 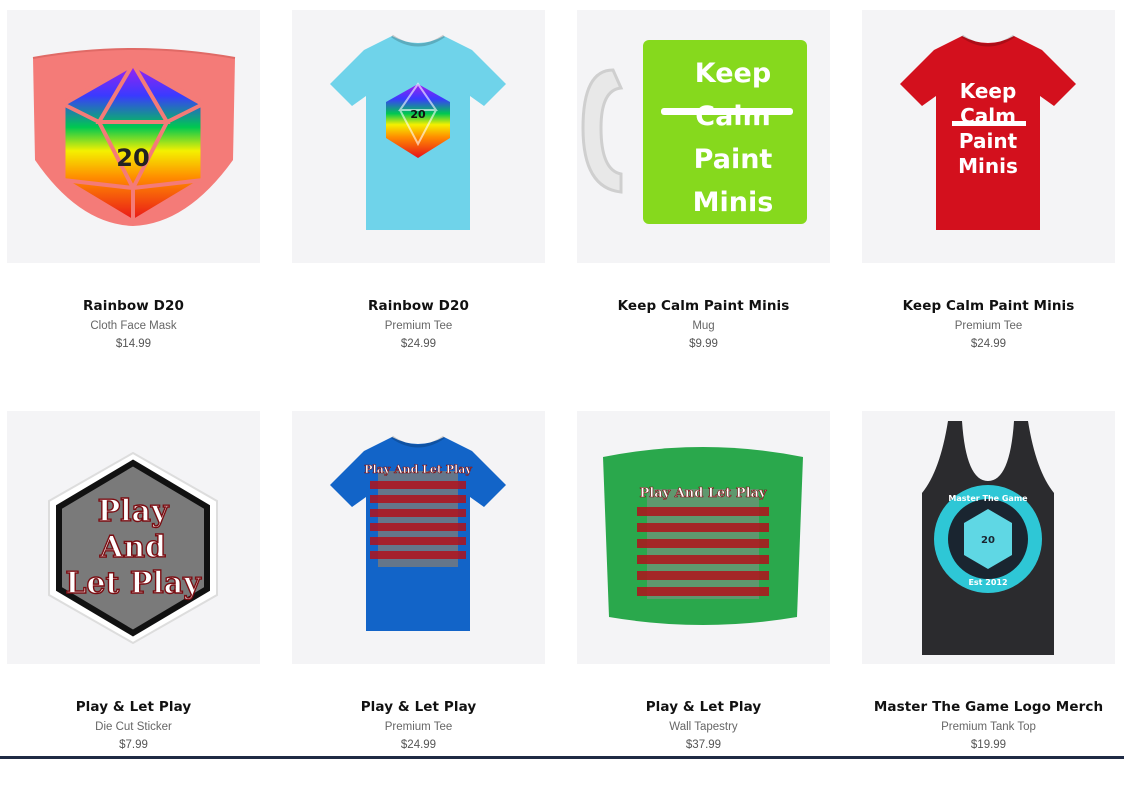 What do you see at coordinates (703, 727) in the screenshot?
I see `product-type: Wall Tapestry` at bounding box center [703, 727].